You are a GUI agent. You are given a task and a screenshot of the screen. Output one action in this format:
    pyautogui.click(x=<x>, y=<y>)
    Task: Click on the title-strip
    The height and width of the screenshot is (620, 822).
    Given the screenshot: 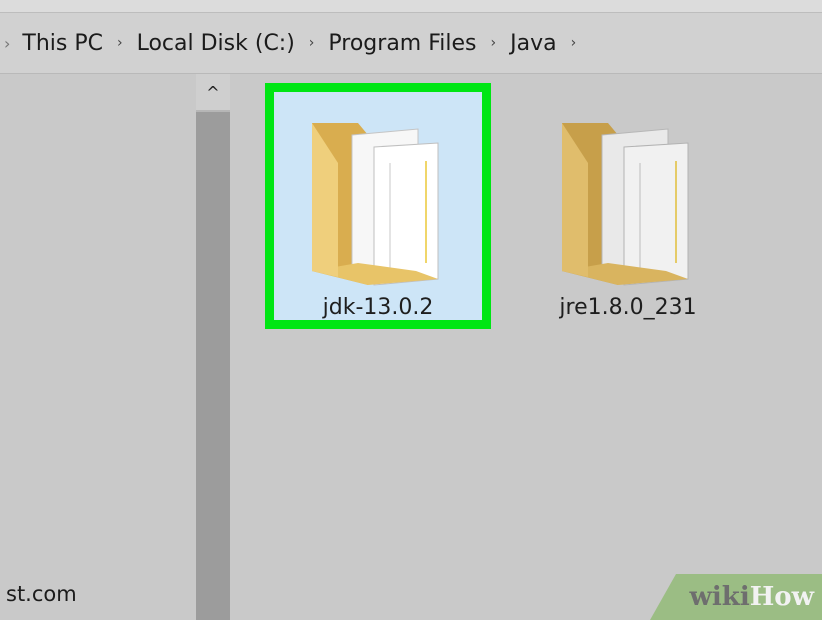 What is the action you would take?
    pyautogui.click(x=411, y=6)
    